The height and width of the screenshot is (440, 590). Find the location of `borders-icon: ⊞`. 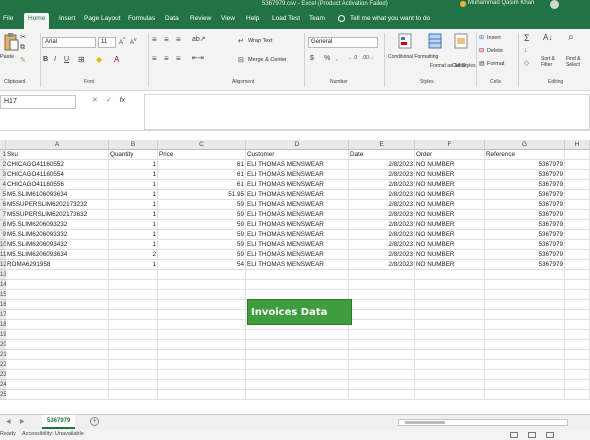

borders-icon: ⊞ is located at coordinates (81, 59).